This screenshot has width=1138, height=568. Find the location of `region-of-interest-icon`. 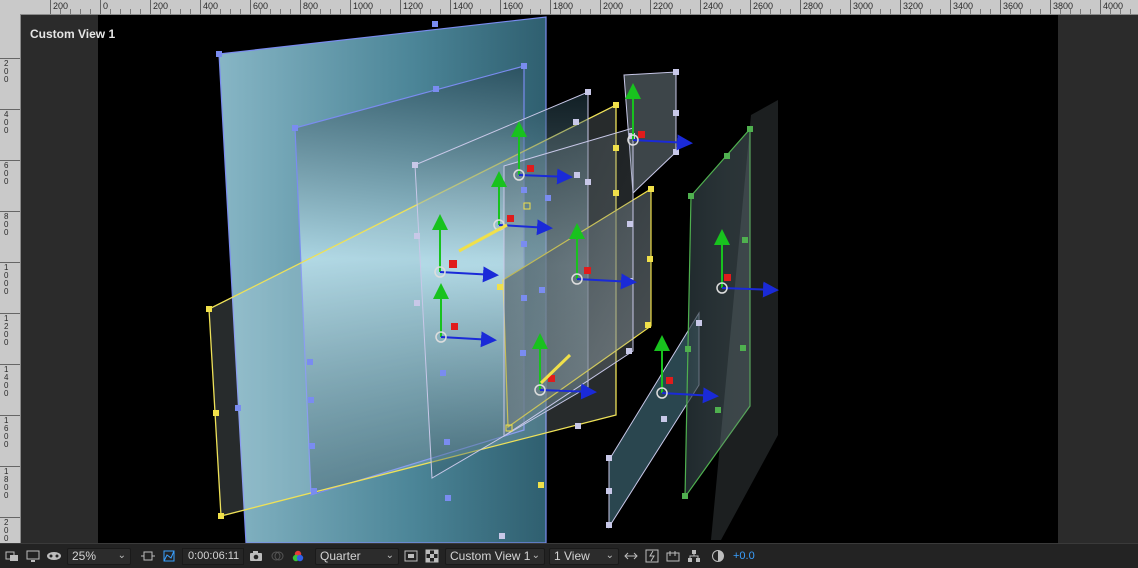

region-of-interest-icon is located at coordinates (148, 556).